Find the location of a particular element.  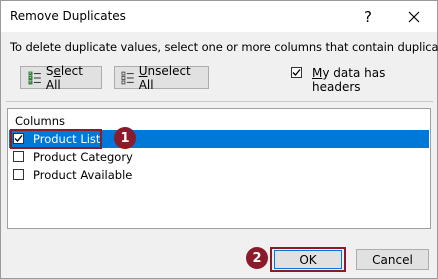

close-button is located at coordinates (414, 16).